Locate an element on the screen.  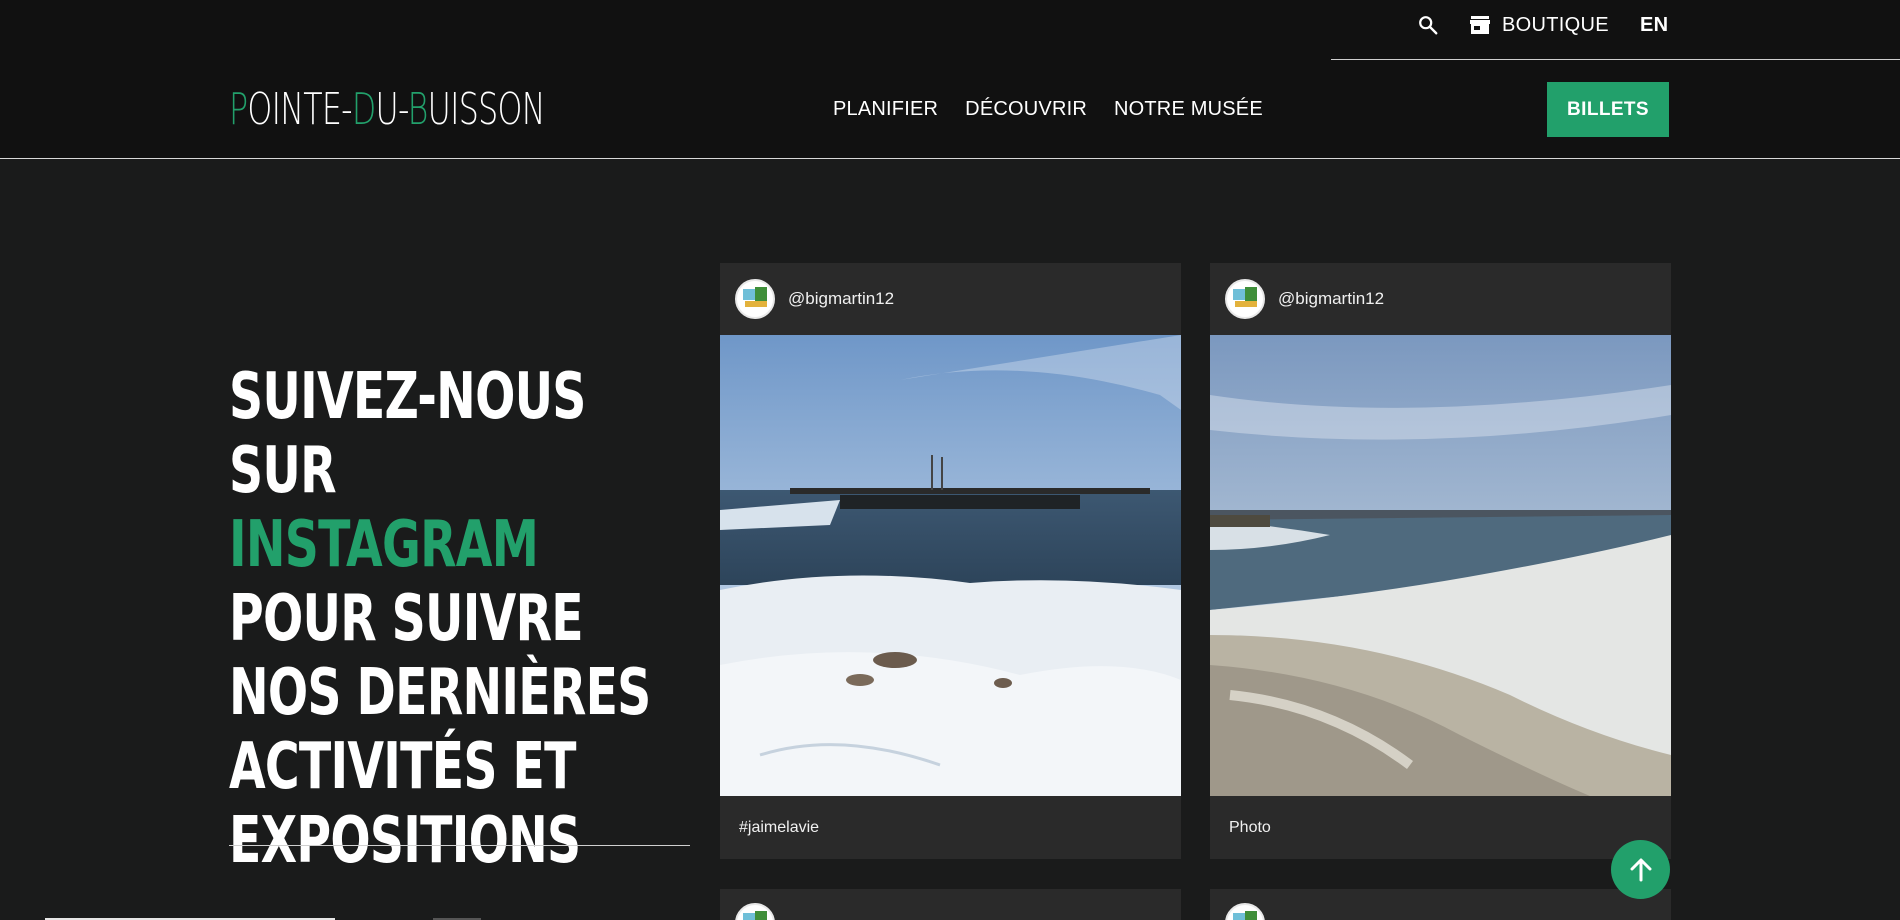
logo-text: U- is located at coordinates (392, 109).